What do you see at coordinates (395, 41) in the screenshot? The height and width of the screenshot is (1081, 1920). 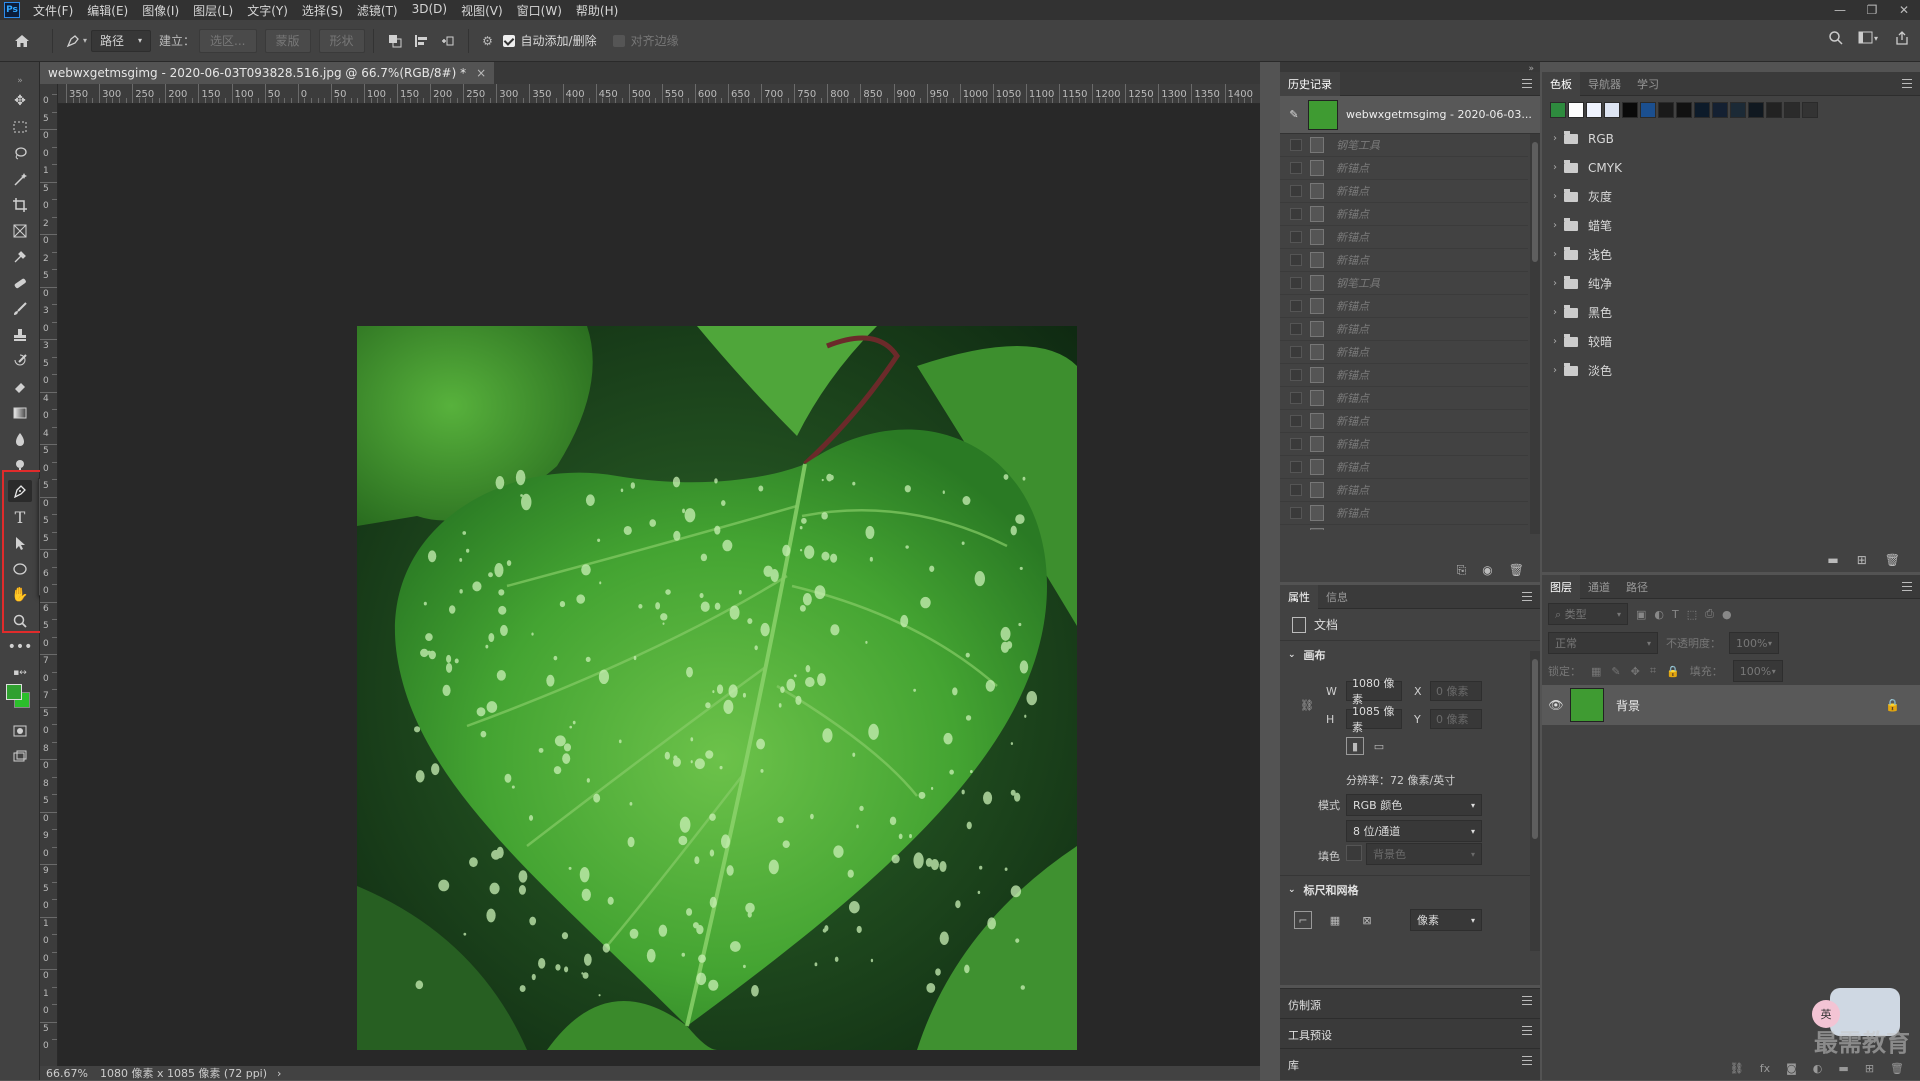 I see `path-operations-icon` at bounding box center [395, 41].